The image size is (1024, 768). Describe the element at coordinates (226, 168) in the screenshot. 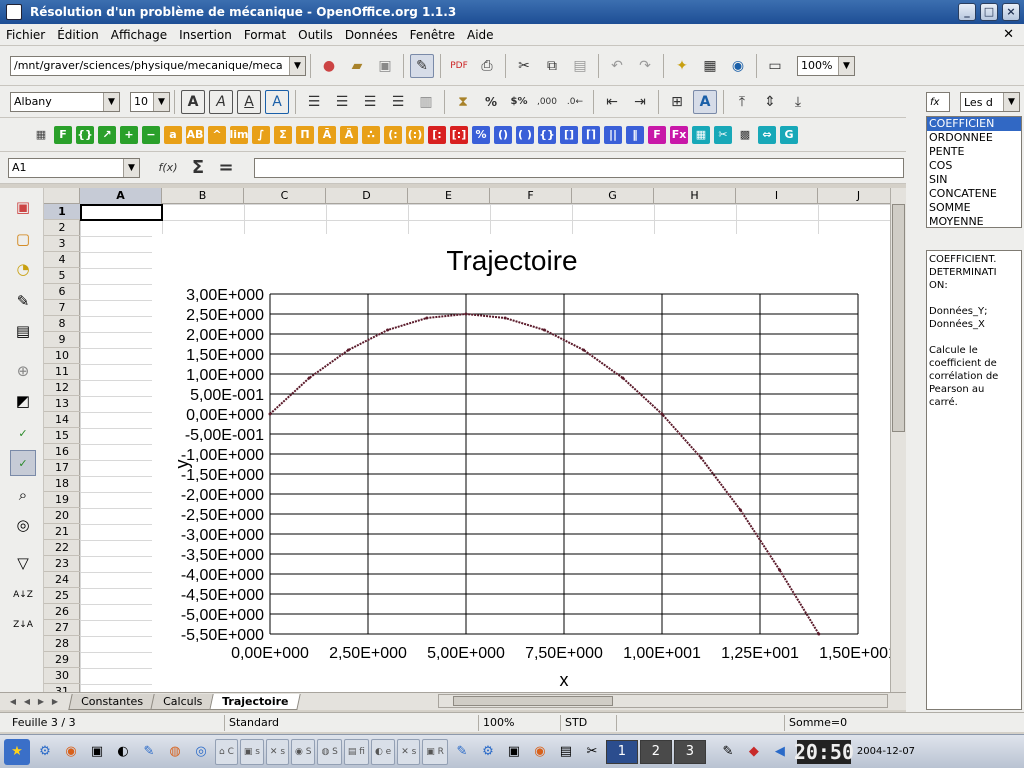

I see `equals-button: =` at that location.